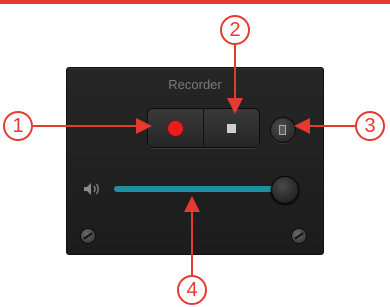 The width and height of the screenshot is (390, 307). Describe the element at coordinates (235, 30) in the screenshot. I see `callout-2: 2` at that location.